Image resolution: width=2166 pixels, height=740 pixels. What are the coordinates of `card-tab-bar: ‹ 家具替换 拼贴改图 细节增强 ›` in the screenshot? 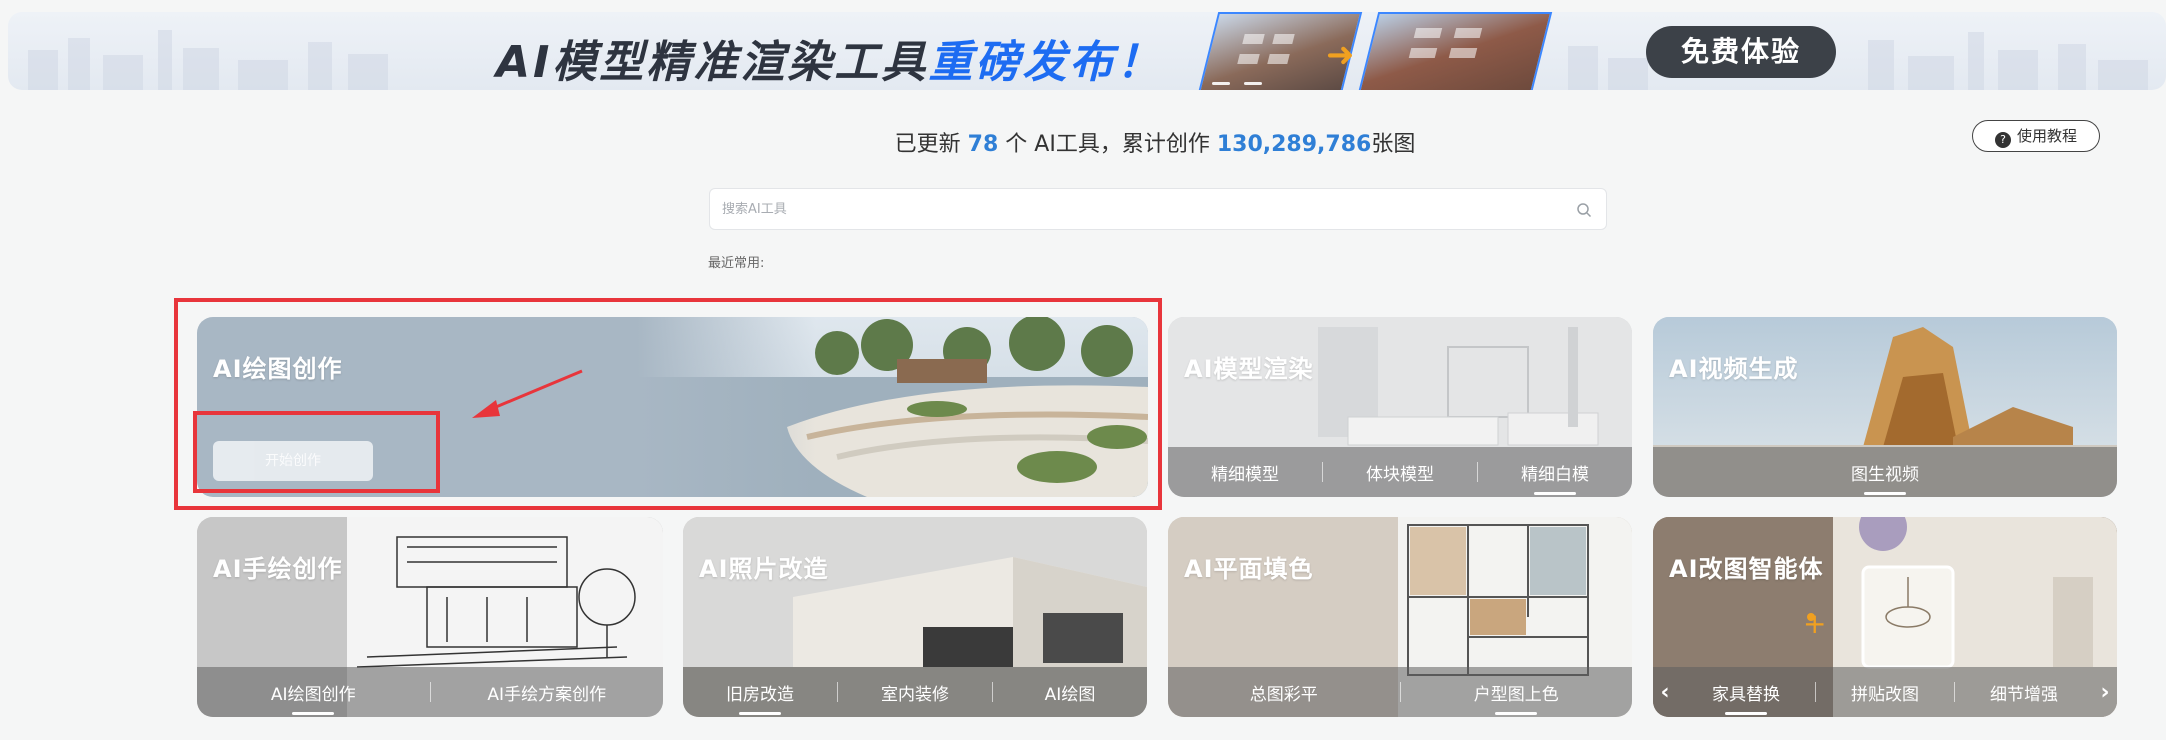 It's located at (1885, 692).